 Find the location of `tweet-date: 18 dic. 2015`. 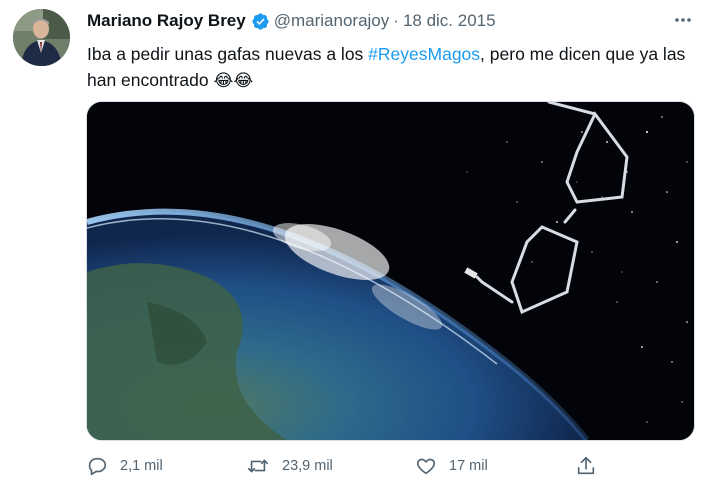

tweet-date: 18 dic. 2015 is located at coordinates (449, 21).